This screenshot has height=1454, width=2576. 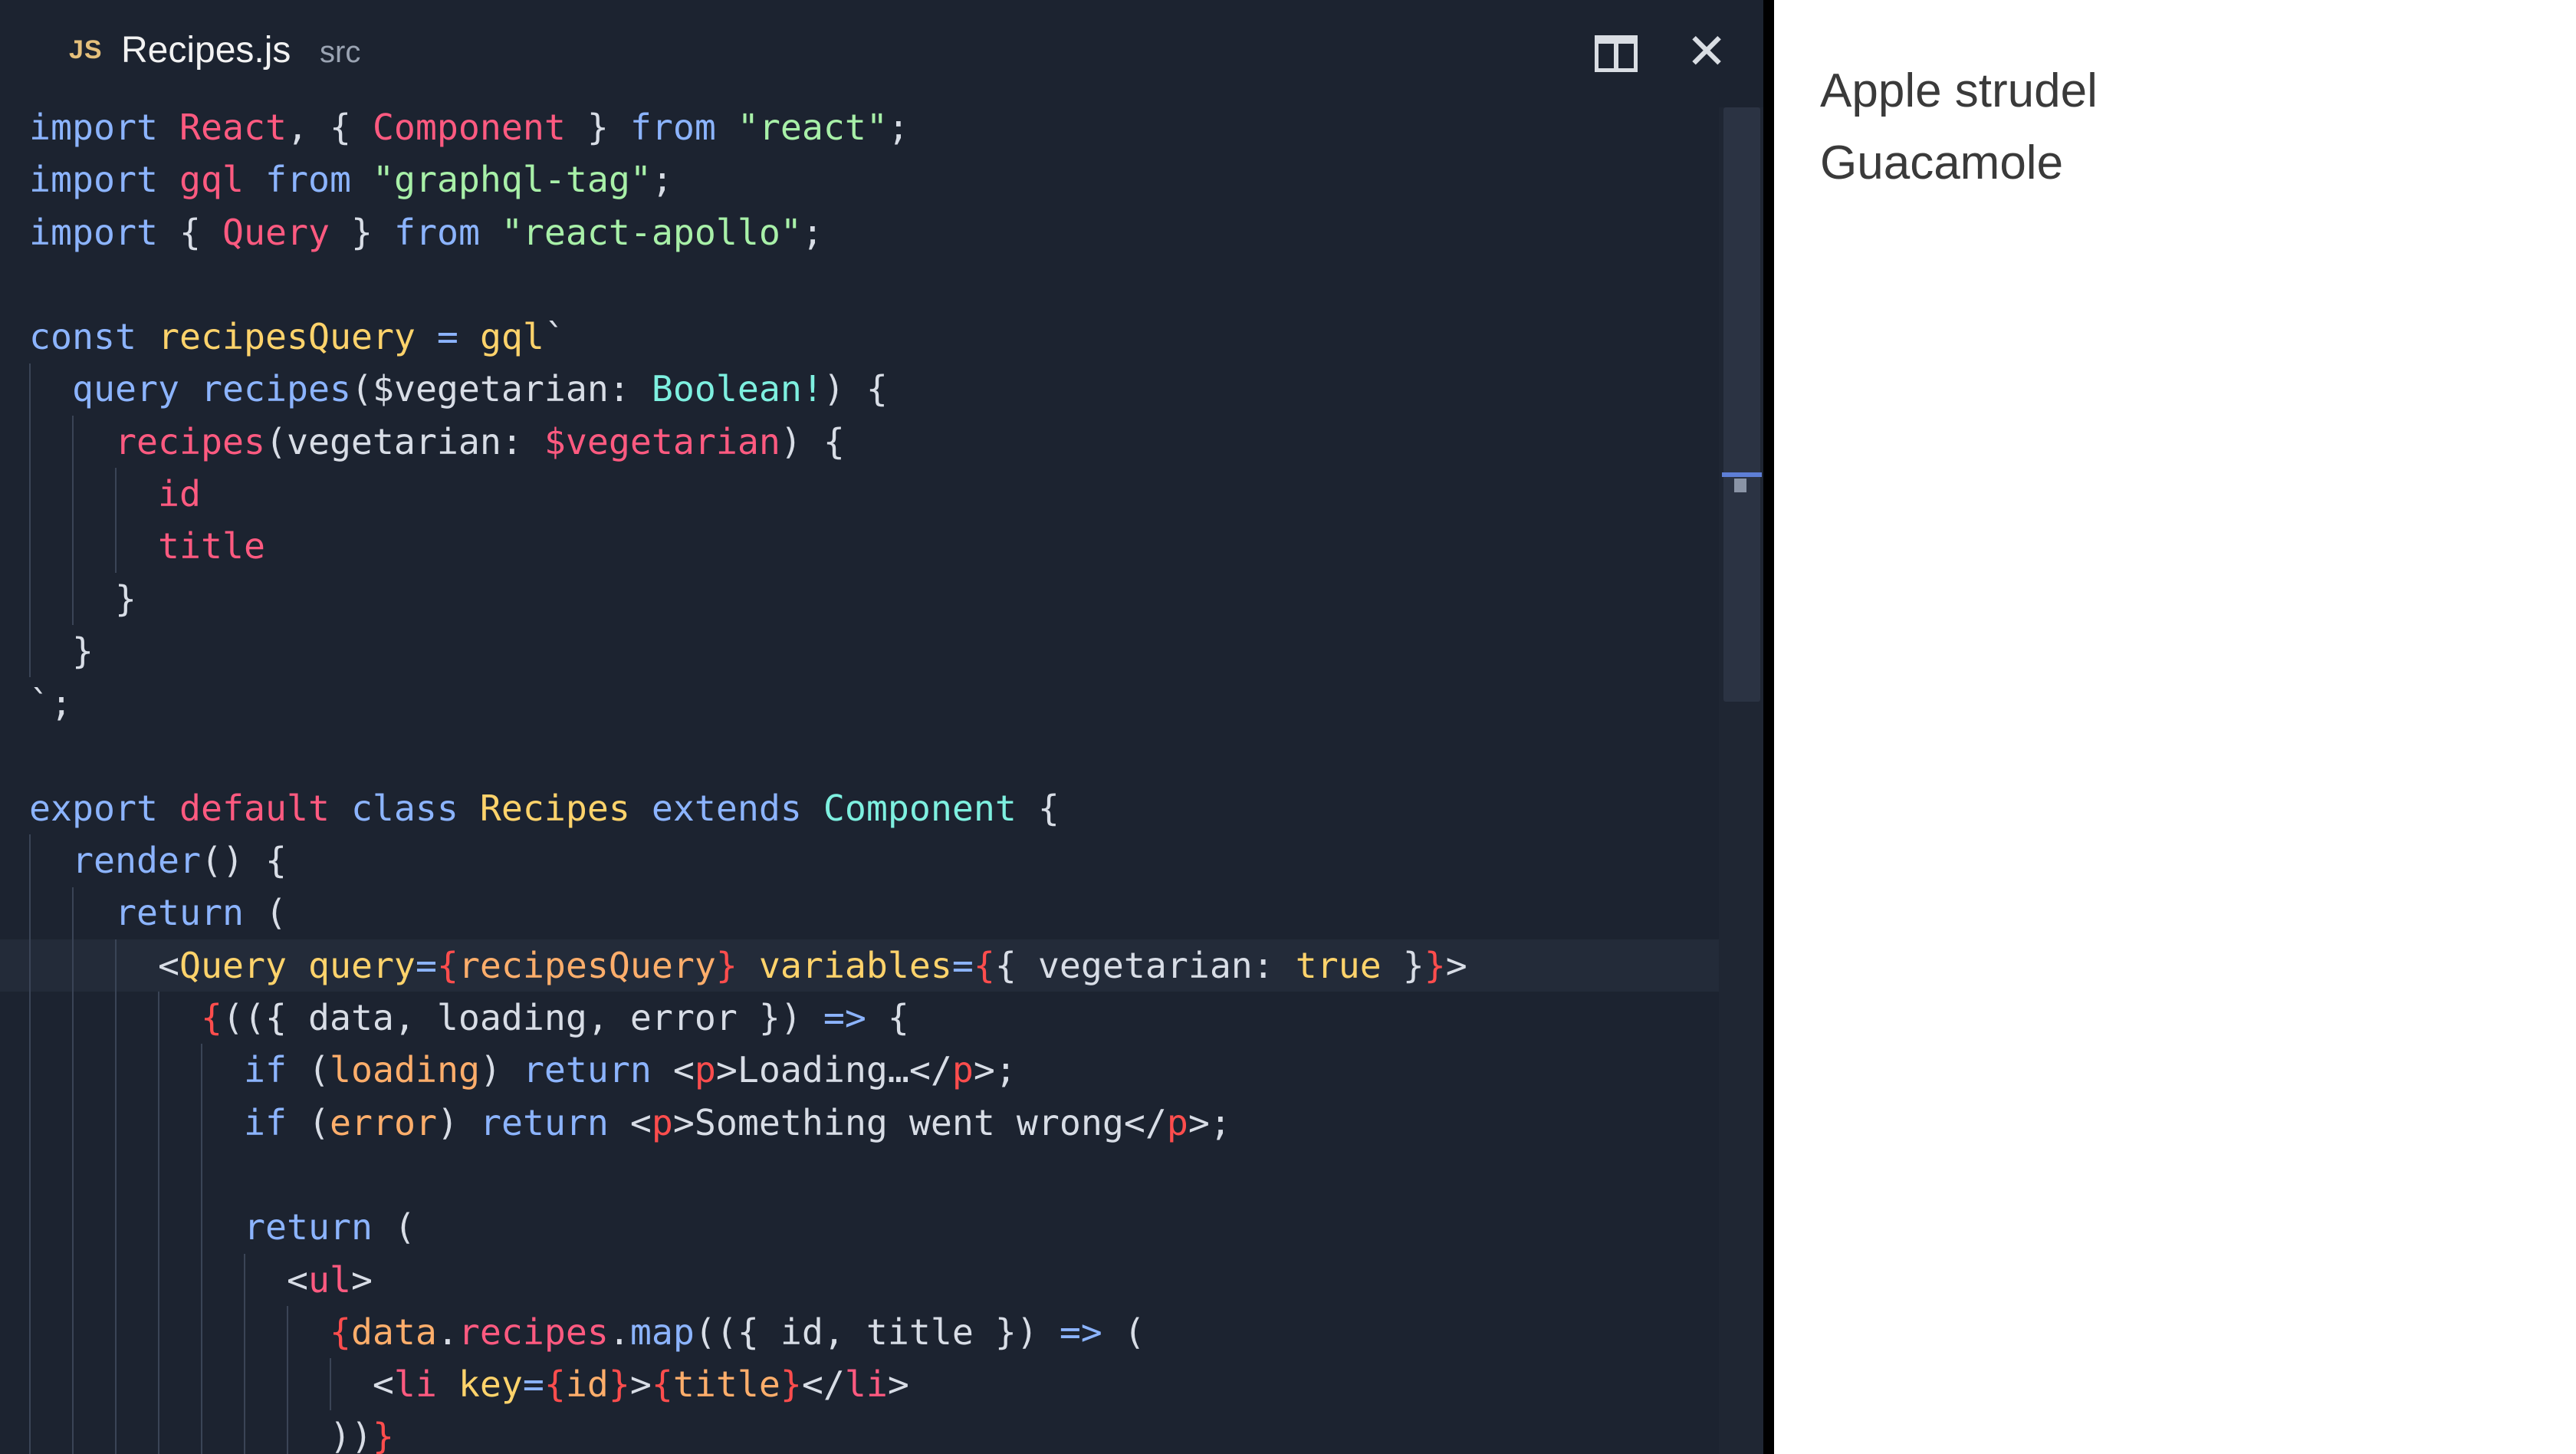 What do you see at coordinates (872, 179) in the screenshot?
I see `code-line: import gql from "graphql-tag";` at bounding box center [872, 179].